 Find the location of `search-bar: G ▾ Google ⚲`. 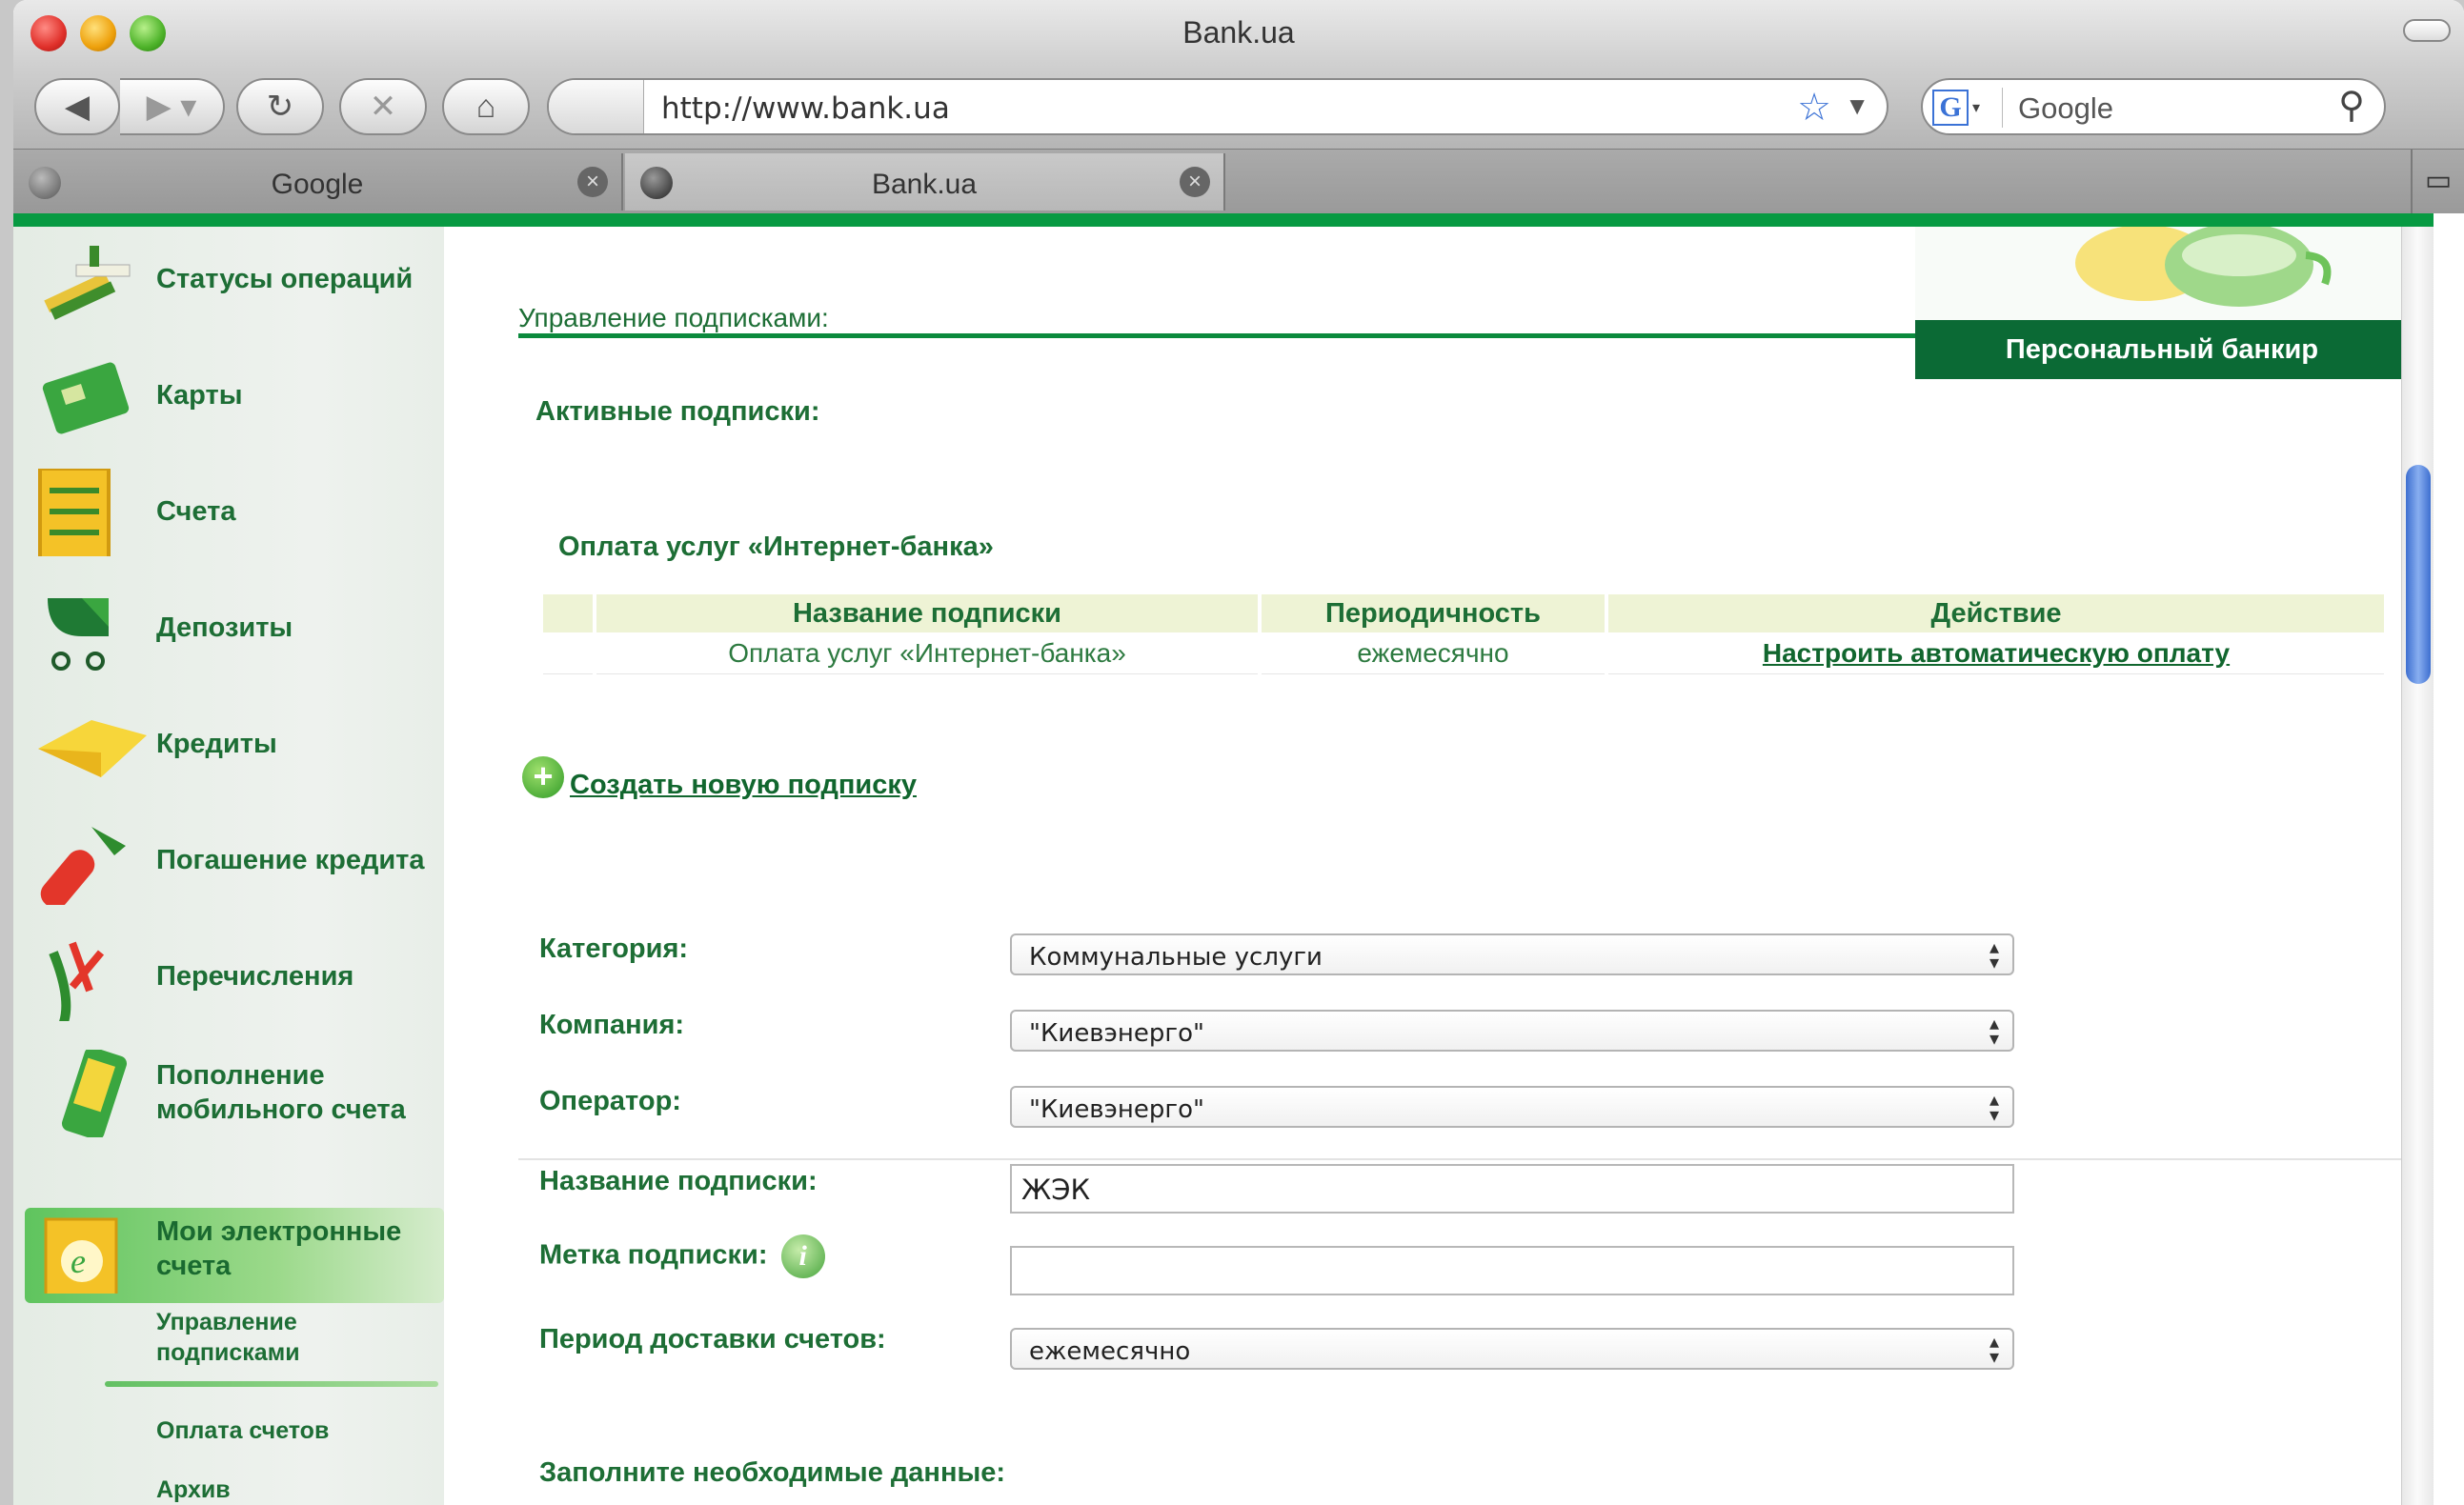

search-bar: G ▾ Google ⚲ is located at coordinates (2153, 106).